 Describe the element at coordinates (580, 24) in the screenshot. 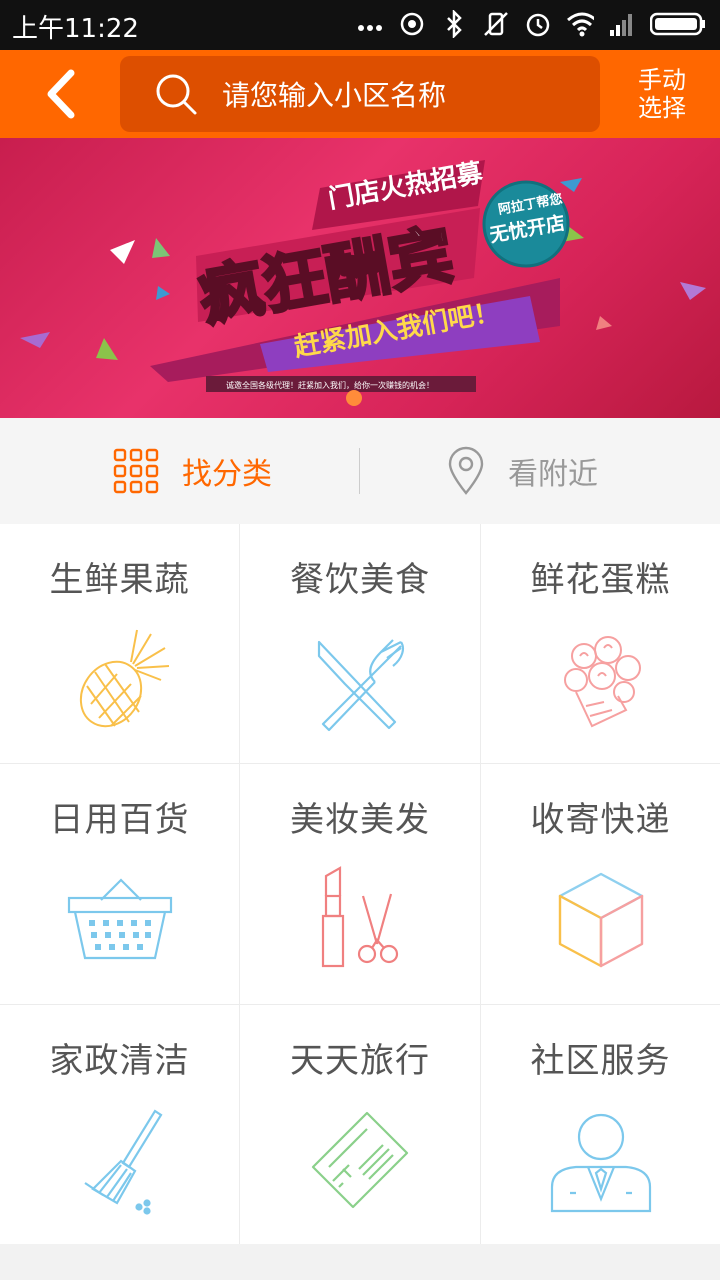

I see `wifi-icon` at that location.